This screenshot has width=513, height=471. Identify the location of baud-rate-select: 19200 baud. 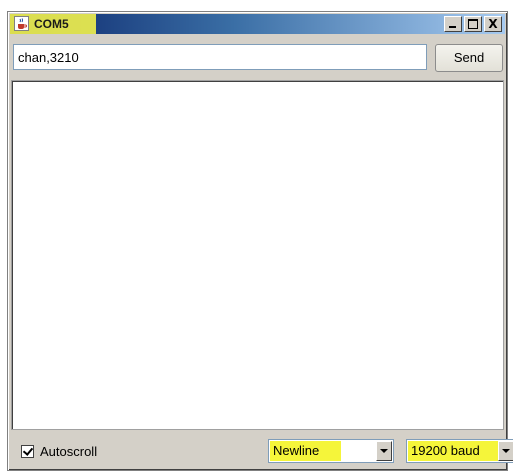
(459, 451).